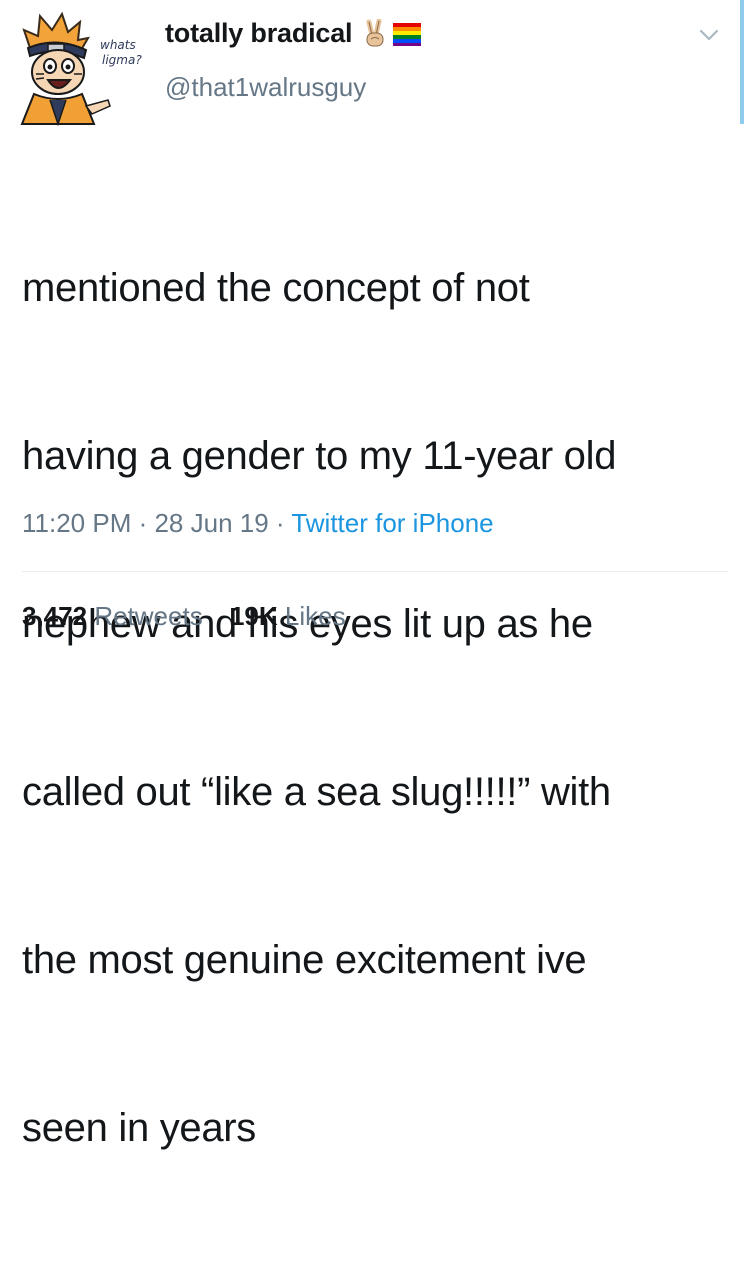  I want to click on author-handle: @that1walrusguy, so click(265, 87).